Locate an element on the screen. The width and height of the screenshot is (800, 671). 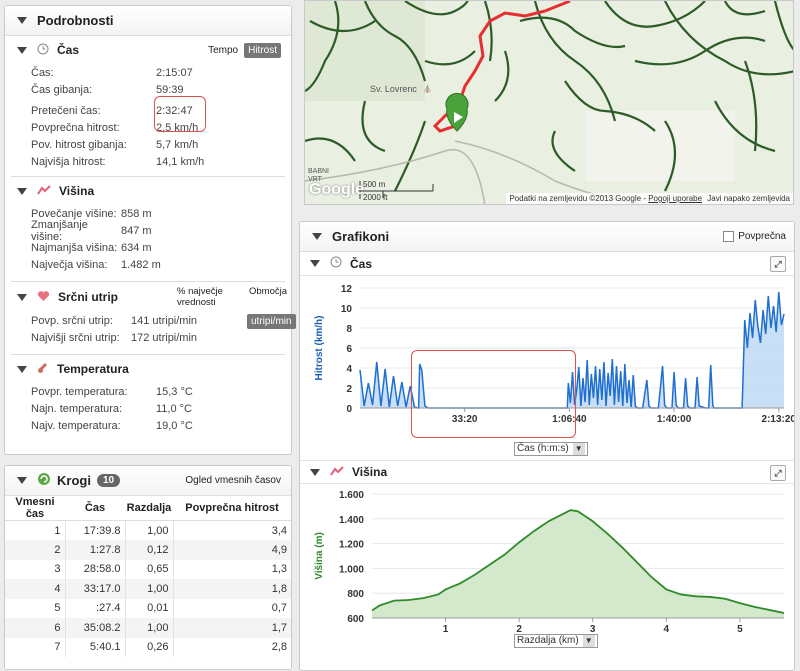
table-cell: 6 is located at coordinates (35, 628).